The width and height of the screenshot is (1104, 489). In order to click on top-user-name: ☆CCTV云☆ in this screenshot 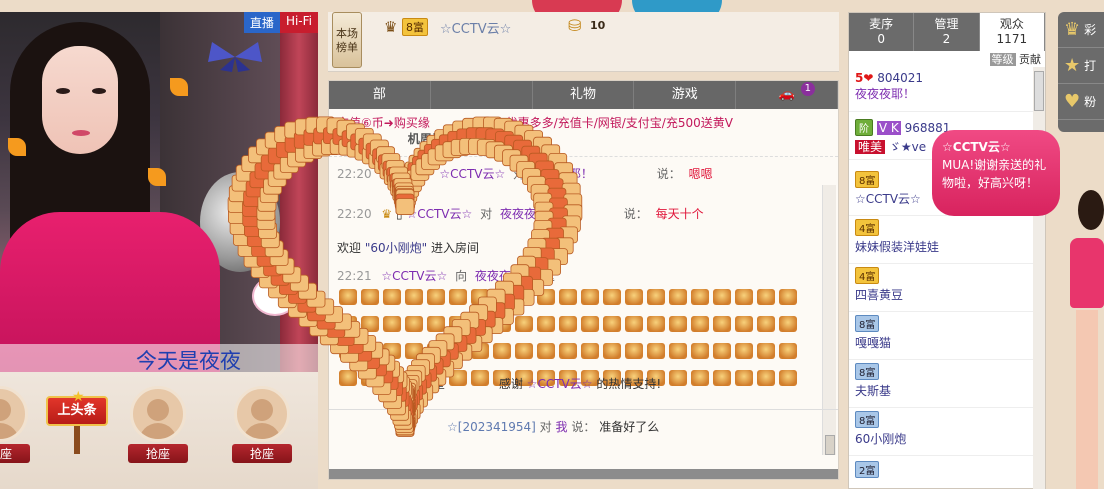, I will do `click(475, 27)`.